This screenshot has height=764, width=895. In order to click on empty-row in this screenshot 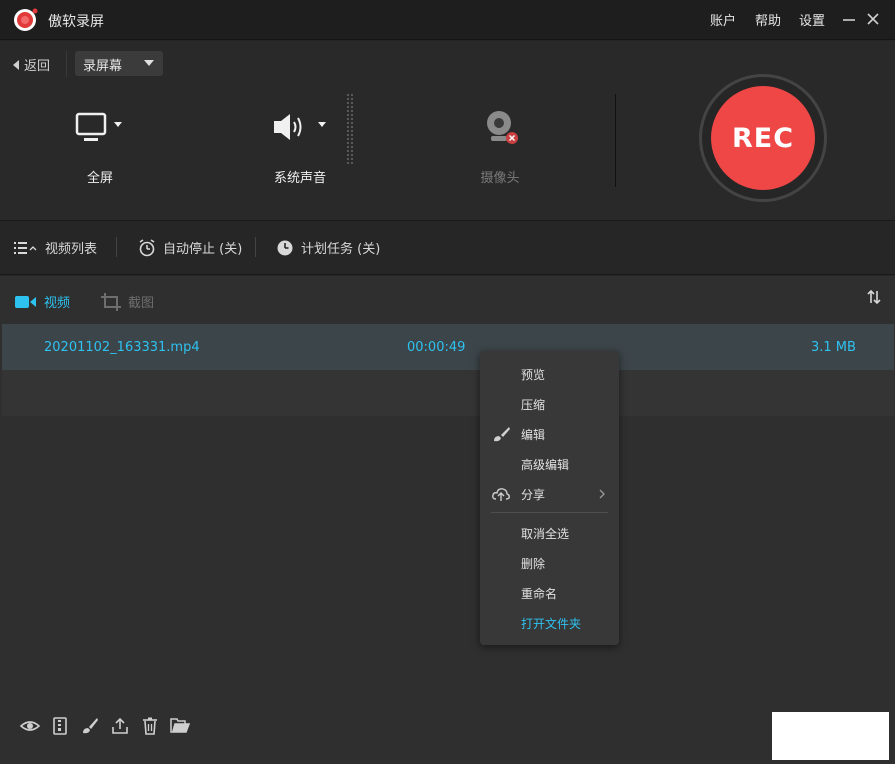, I will do `click(448, 393)`.